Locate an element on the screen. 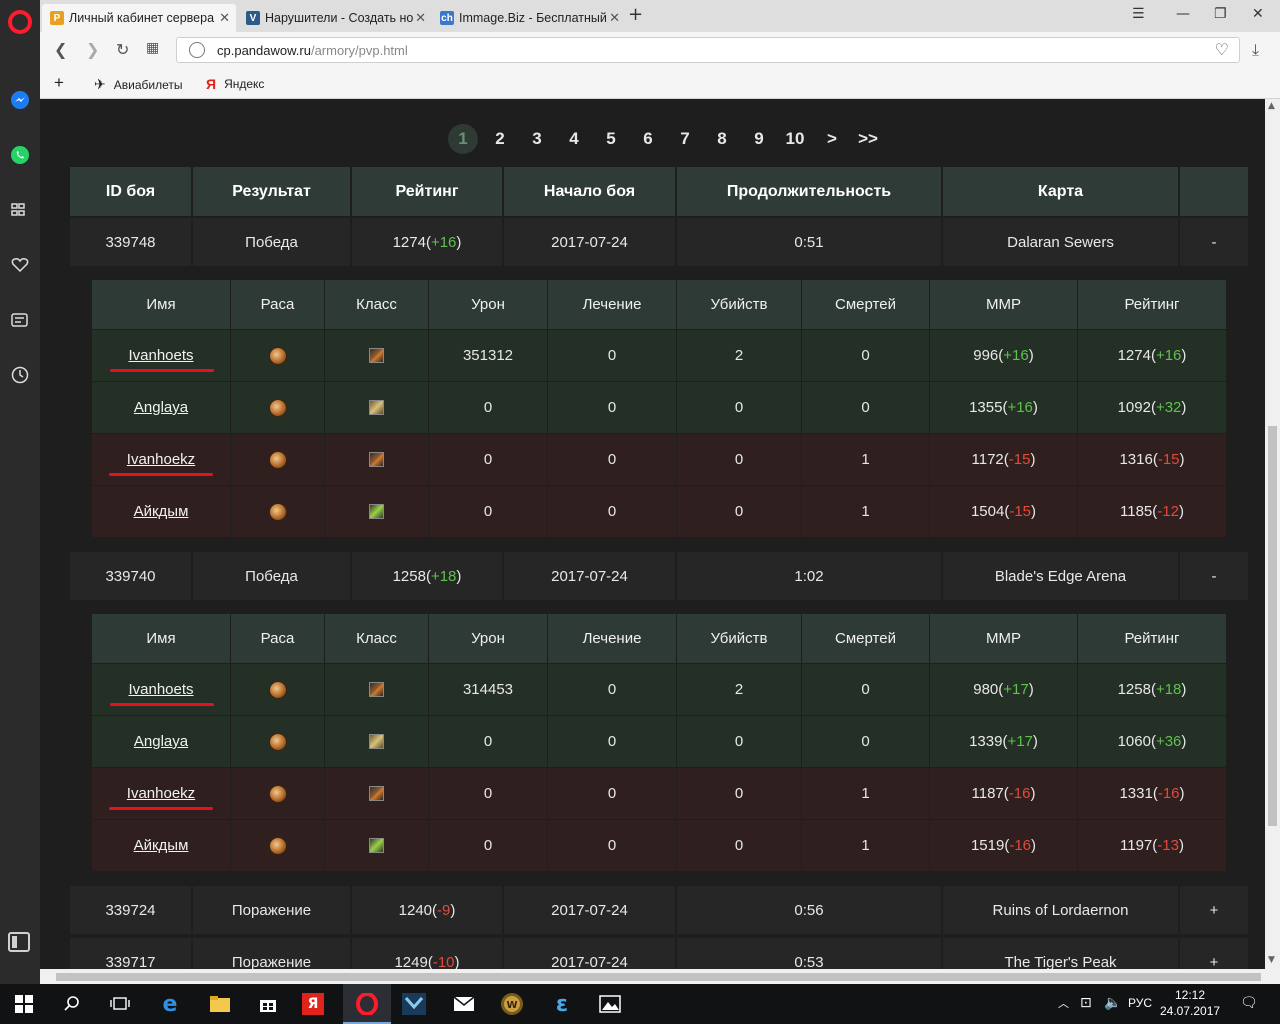 The height and width of the screenshot is (1024, 1280). tab-violators: V Нарушители - Создать но ✕ is located at coordinates (335, 18).